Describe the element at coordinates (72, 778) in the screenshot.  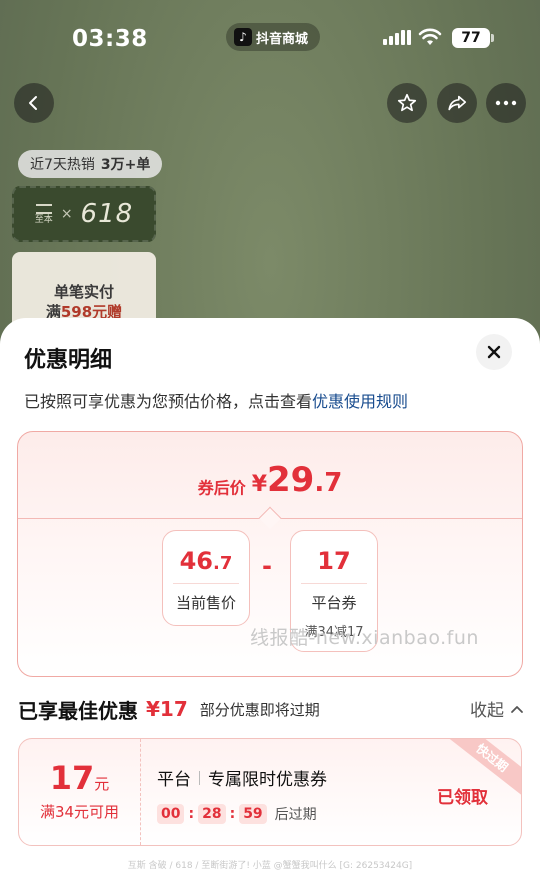
I see `coupon-amount-number: 17` at that location.